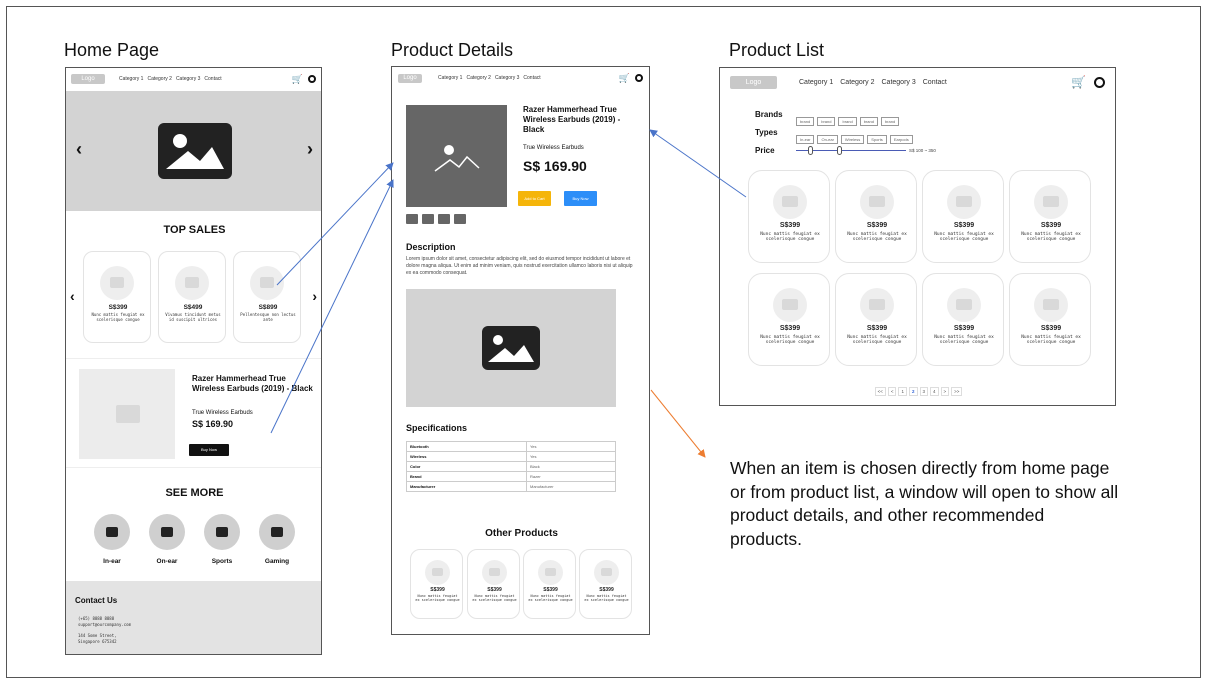 The image size is (1207, 684). I want to click on arrow-feature-to-details, so click(332, 306).